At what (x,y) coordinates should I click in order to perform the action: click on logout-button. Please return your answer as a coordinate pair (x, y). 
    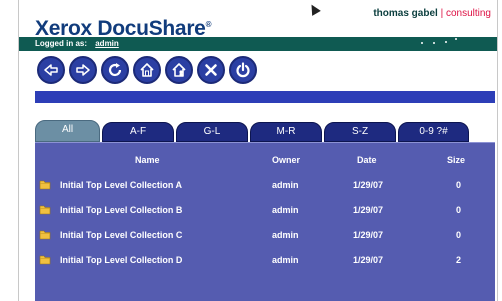
    Looking at the image, I should click on (243, 70).